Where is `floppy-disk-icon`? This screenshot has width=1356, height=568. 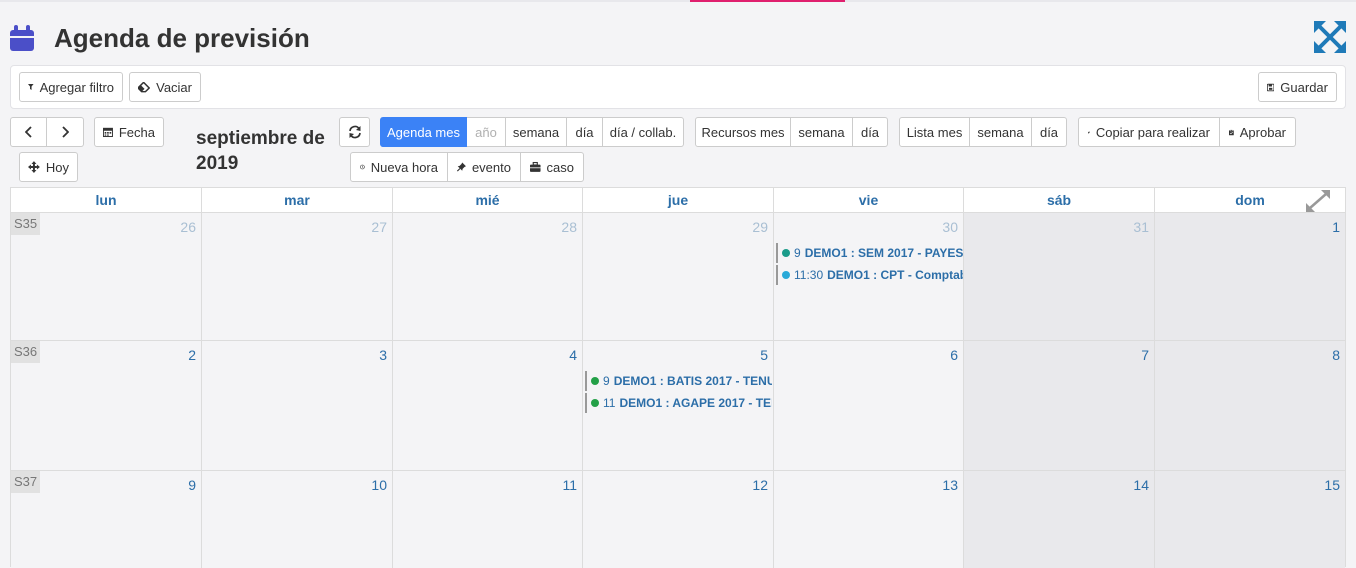
floppy-disk-icon is located at coordinates (1271, 87).